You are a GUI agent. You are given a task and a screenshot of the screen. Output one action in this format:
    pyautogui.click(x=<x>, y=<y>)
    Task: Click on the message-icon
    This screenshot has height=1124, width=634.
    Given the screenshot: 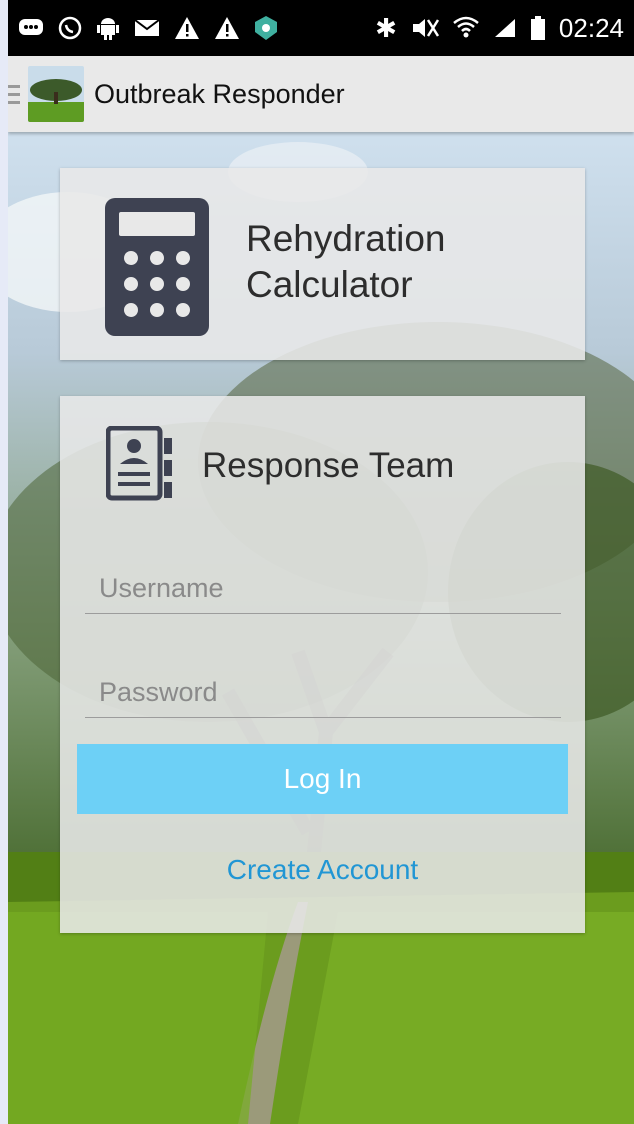 What is the action you would take?
    pyautogui.click(x=31, y=27)
    